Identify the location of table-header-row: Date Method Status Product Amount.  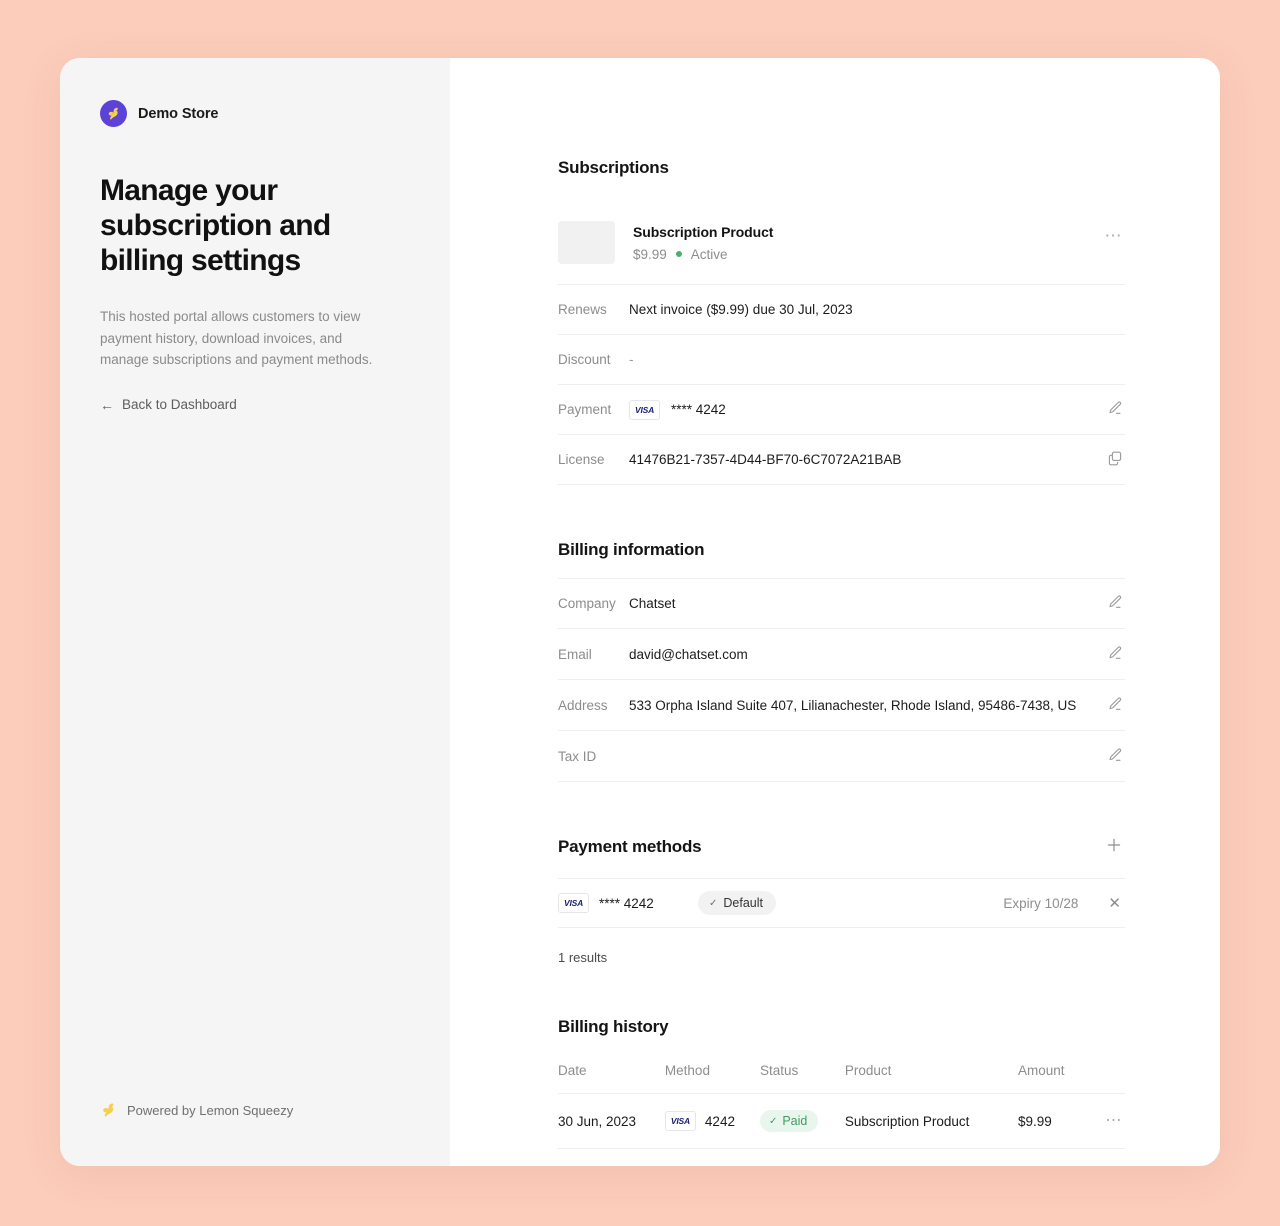
(841, 1078).